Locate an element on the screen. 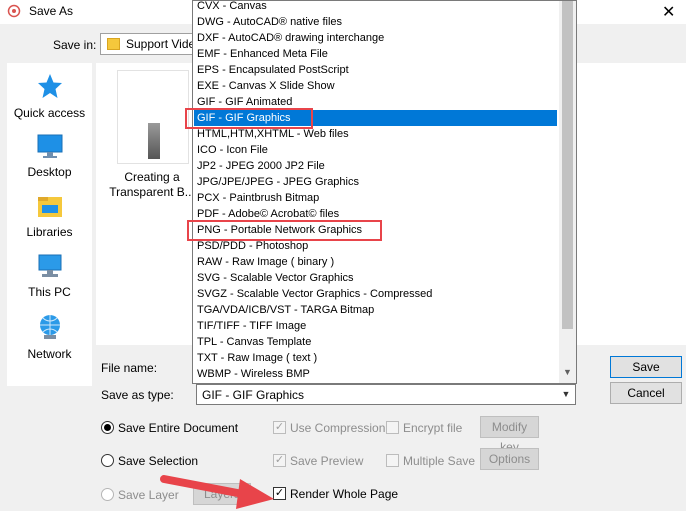 The height and width of the screenshot is (511, 686). checkbox-label: Save Preview is located at coordinates (327, 461).